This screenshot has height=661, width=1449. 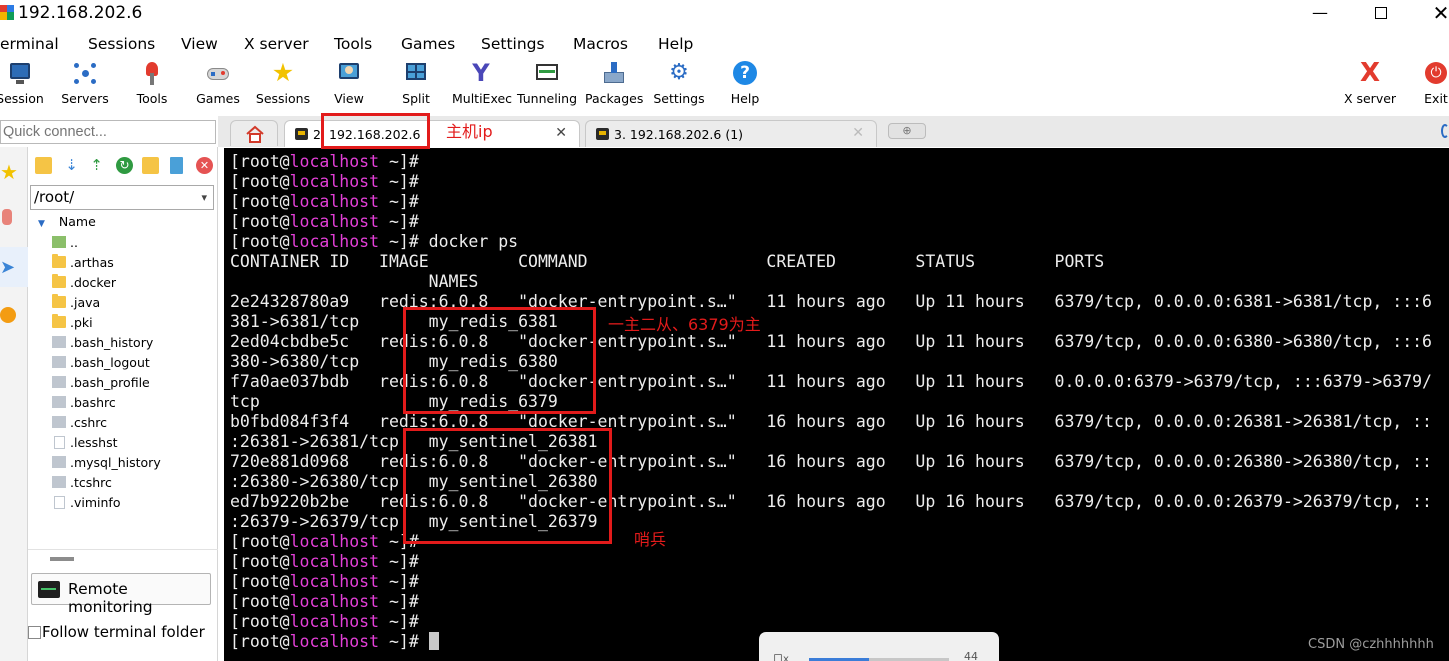 What do you see at coordinates (204, 165) in the screenshot?
I see `delete-icon: ✕` at bounding box center [204, 165].